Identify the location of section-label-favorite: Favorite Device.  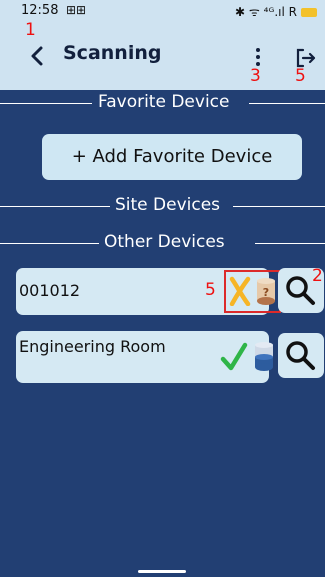
(164, 102).